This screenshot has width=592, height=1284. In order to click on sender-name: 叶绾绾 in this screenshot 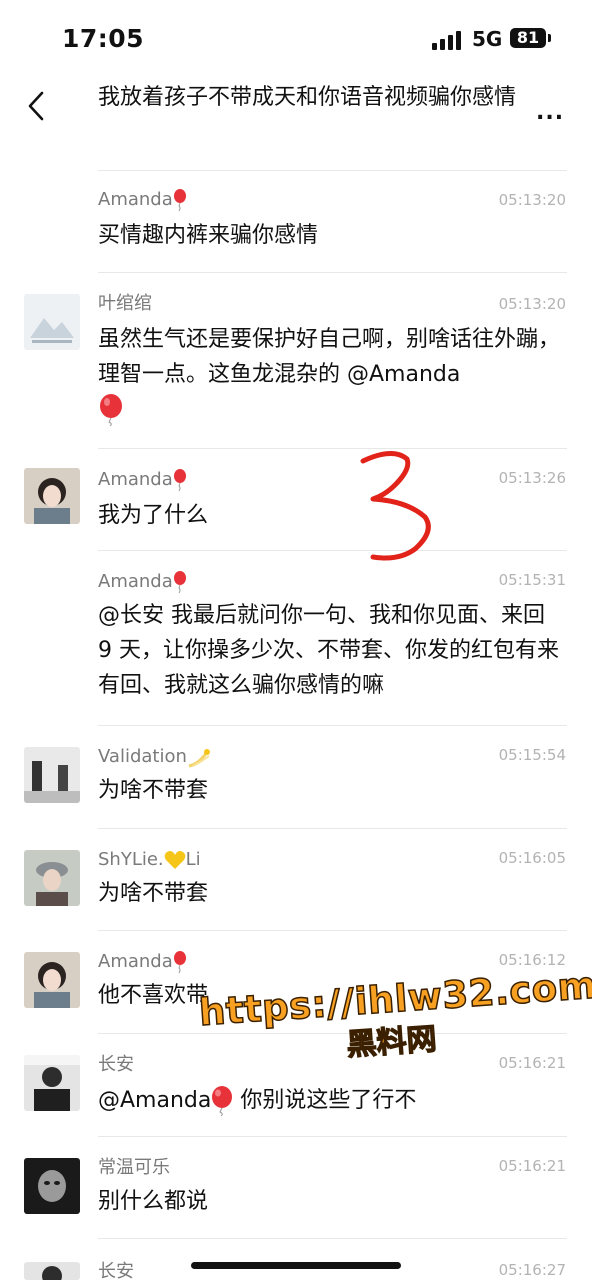, I will do `click(125, 303)`.